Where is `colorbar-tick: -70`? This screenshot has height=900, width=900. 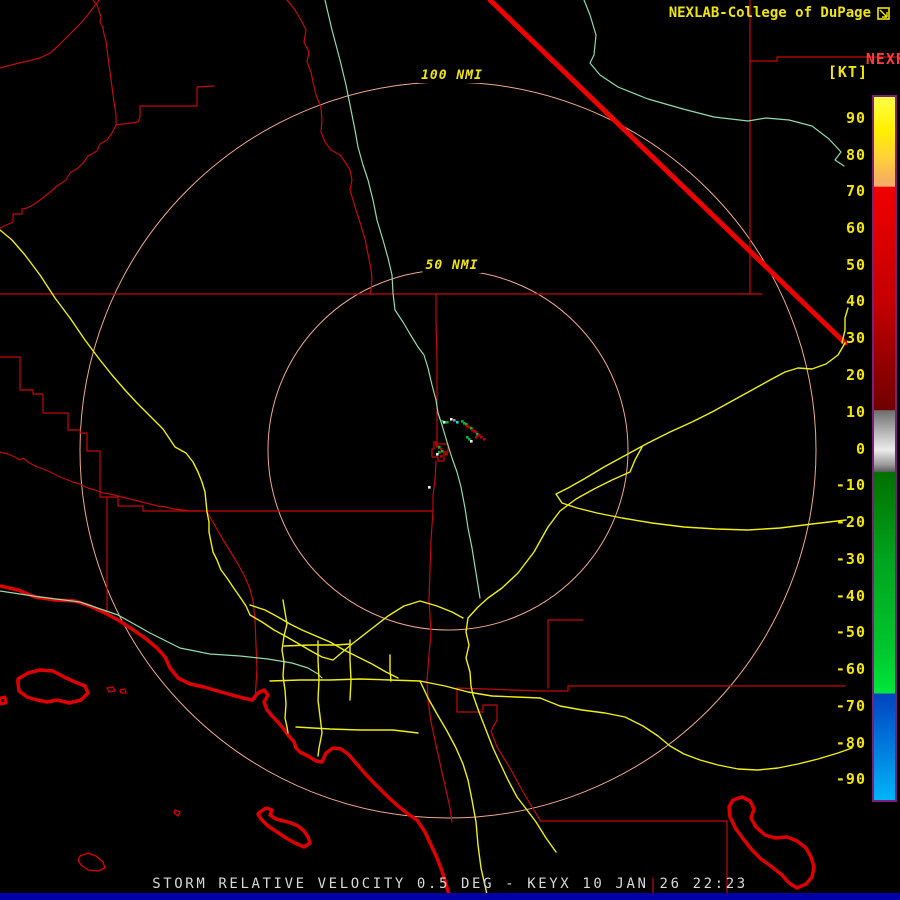 colorbar-tick: -70 is located at coordinates (850, 706).